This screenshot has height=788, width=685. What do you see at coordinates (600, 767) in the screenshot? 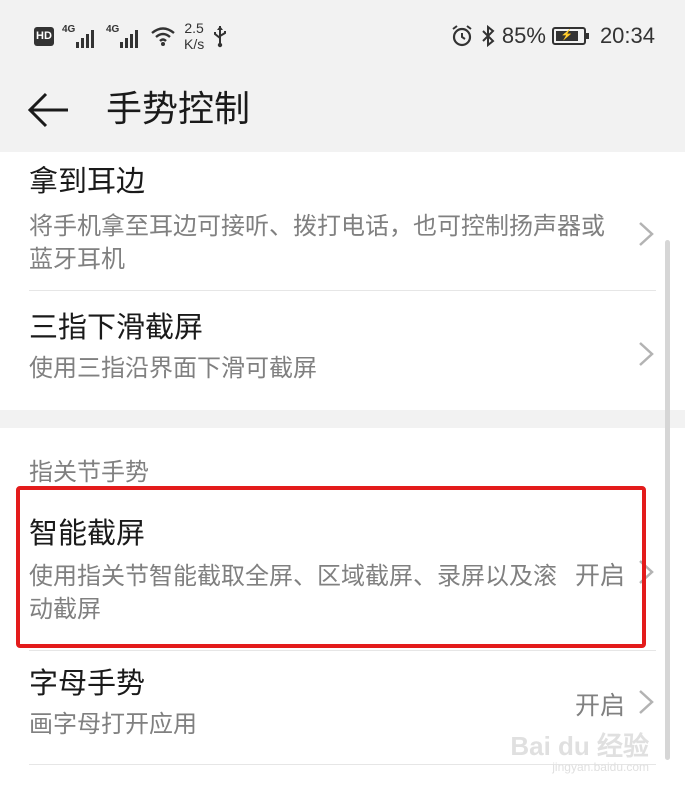
I see `watermark-url: jingyan.baidu.com` at bounding box center [600, 767].